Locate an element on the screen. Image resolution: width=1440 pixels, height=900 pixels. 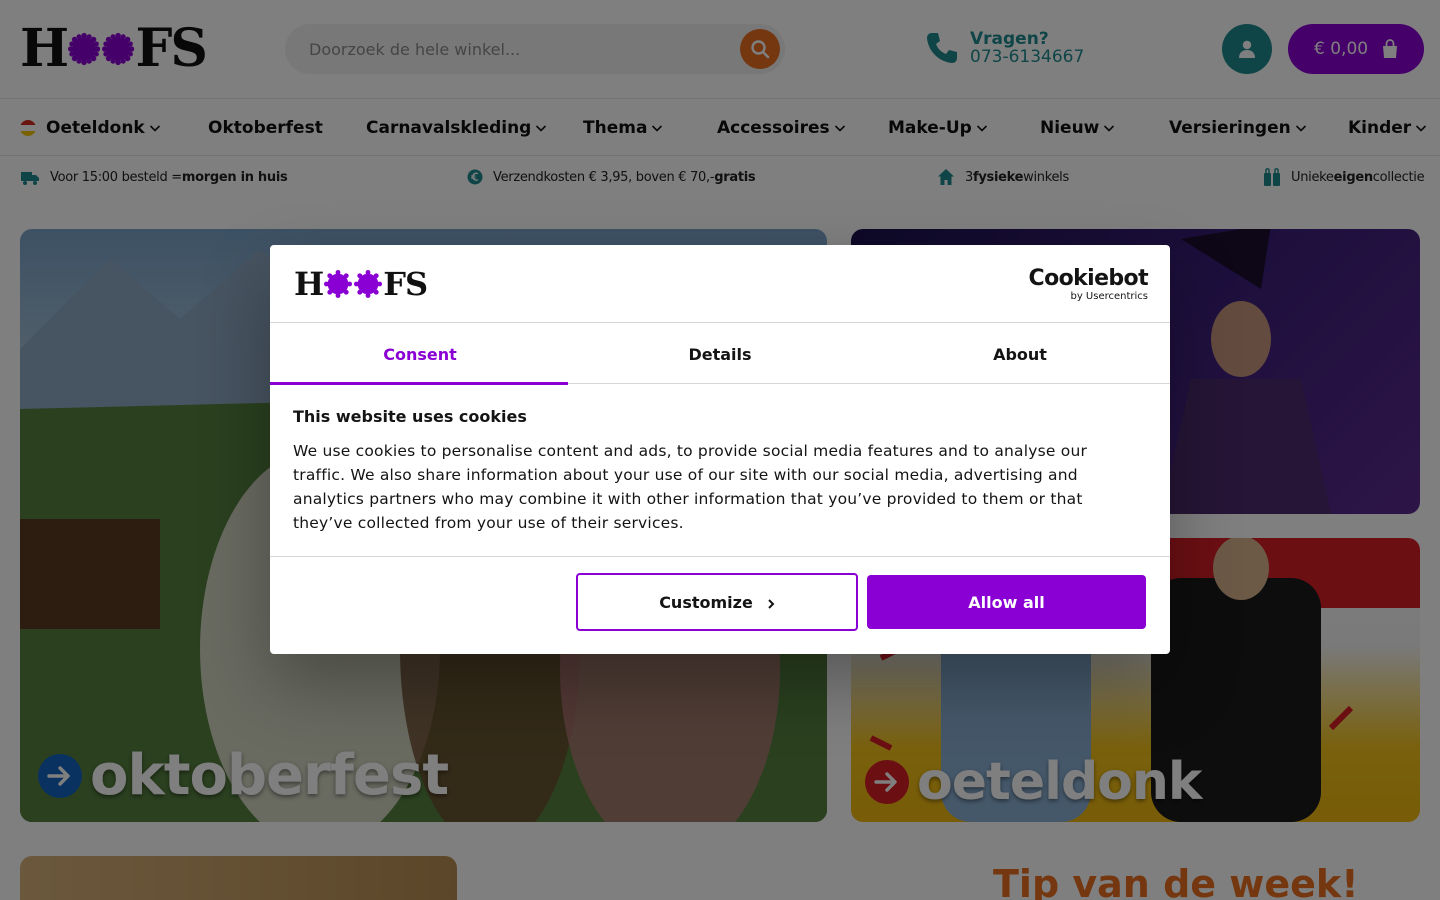
logo-letters-fs: FS is located at coordinates (405, 284).